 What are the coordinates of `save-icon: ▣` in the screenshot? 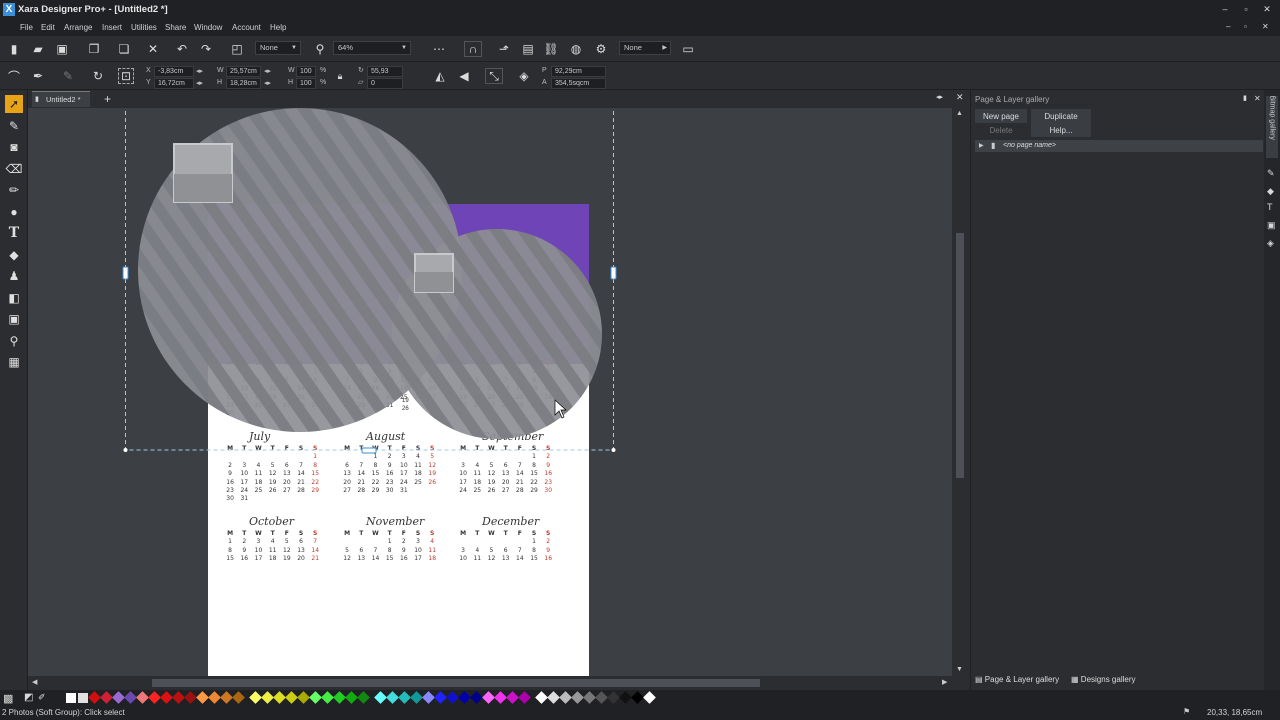 It's located at (62, 49).